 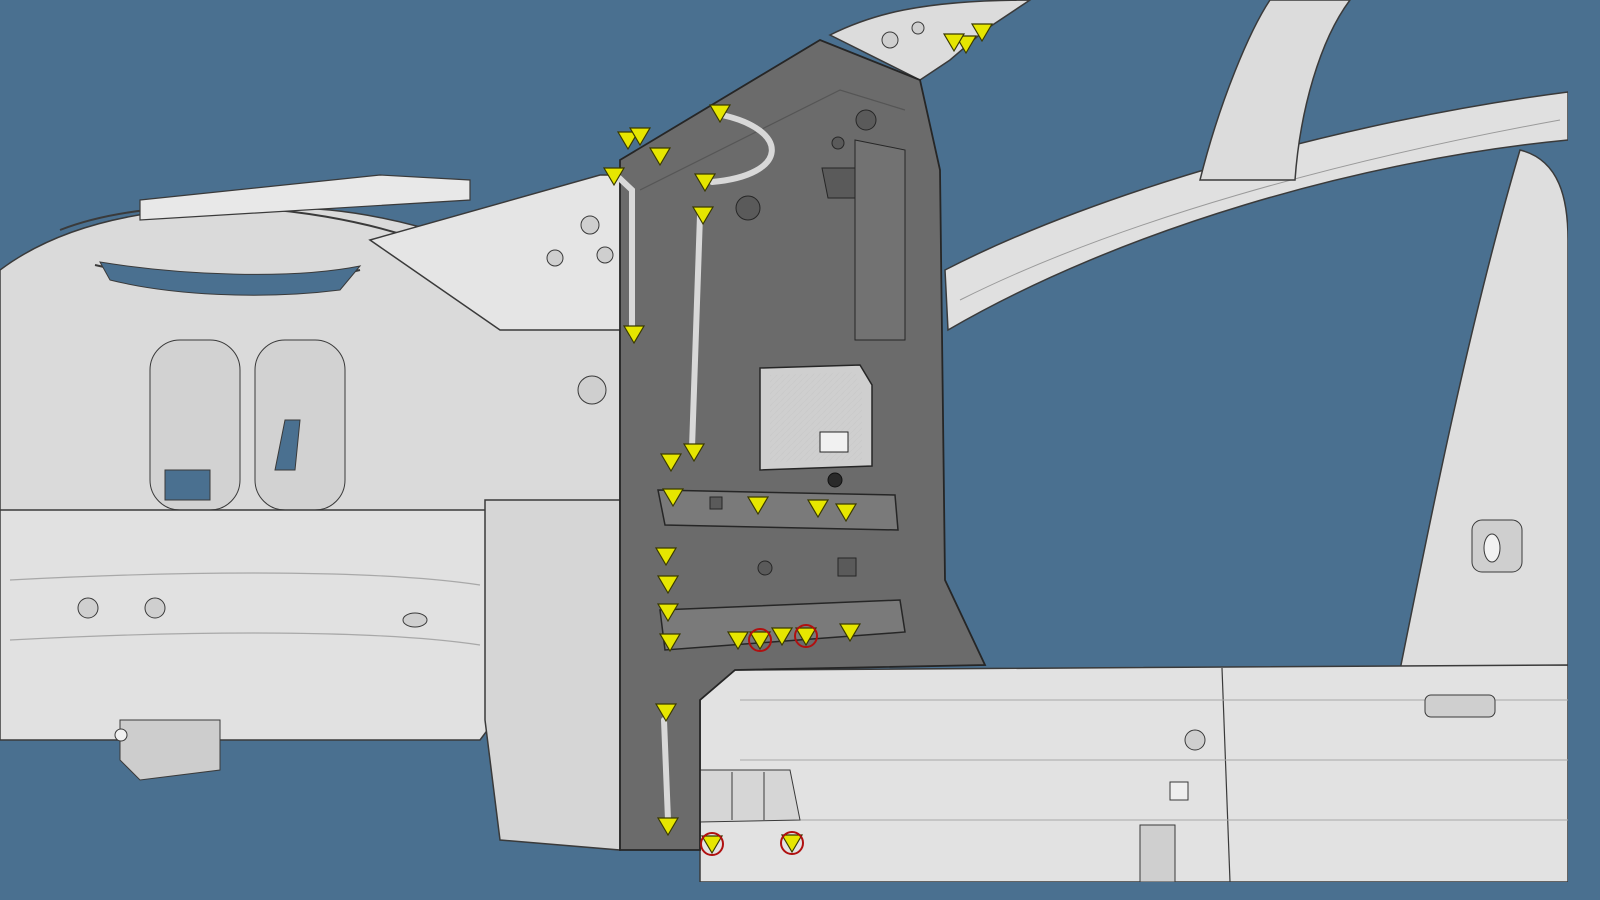 I want to click on pillar-bolt, so click(x=835, y=480).